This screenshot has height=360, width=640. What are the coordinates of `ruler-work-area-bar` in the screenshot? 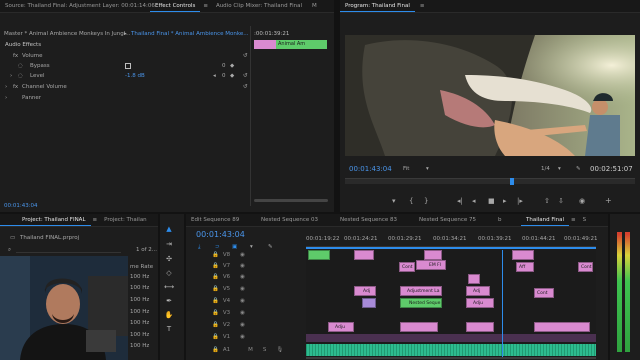 It's located at (451, 248).